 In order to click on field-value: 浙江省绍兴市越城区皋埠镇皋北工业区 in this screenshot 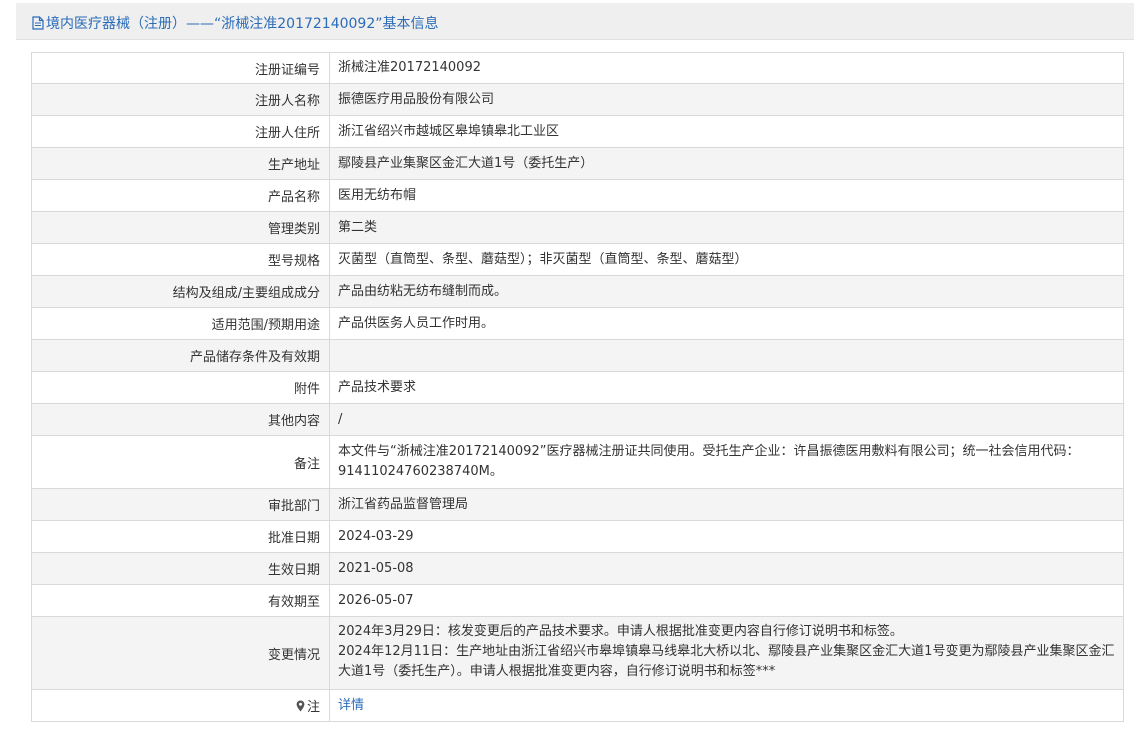, I will do `click(449, 131)`.